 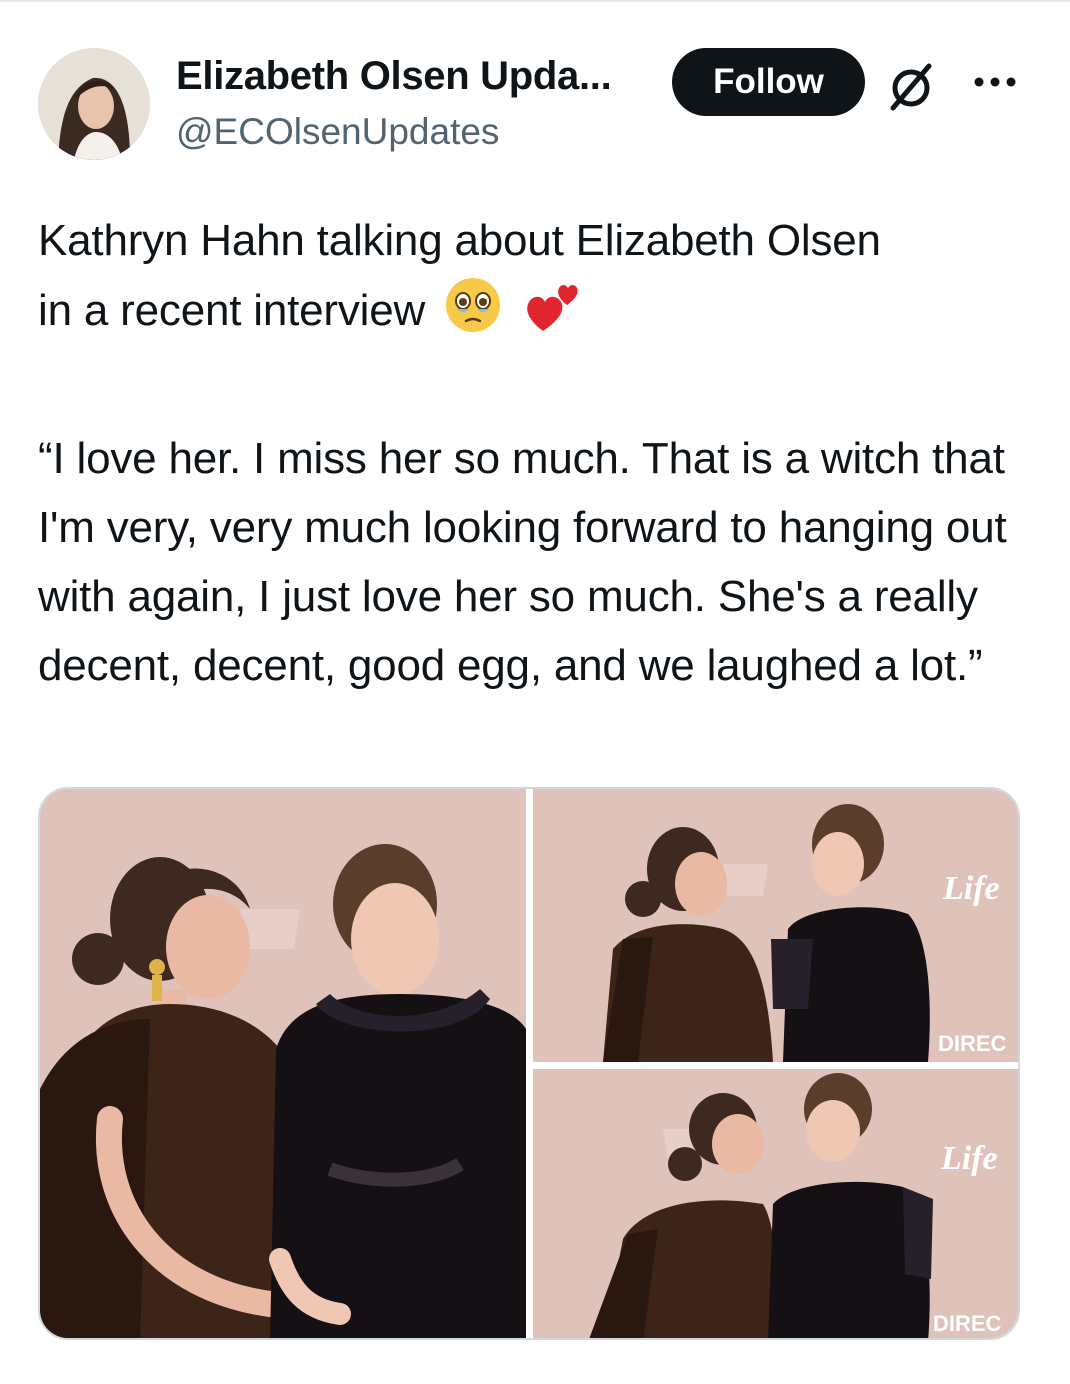 I want to click on author-handle: @ECOlsenUpdates, so click(x=337, y=132).